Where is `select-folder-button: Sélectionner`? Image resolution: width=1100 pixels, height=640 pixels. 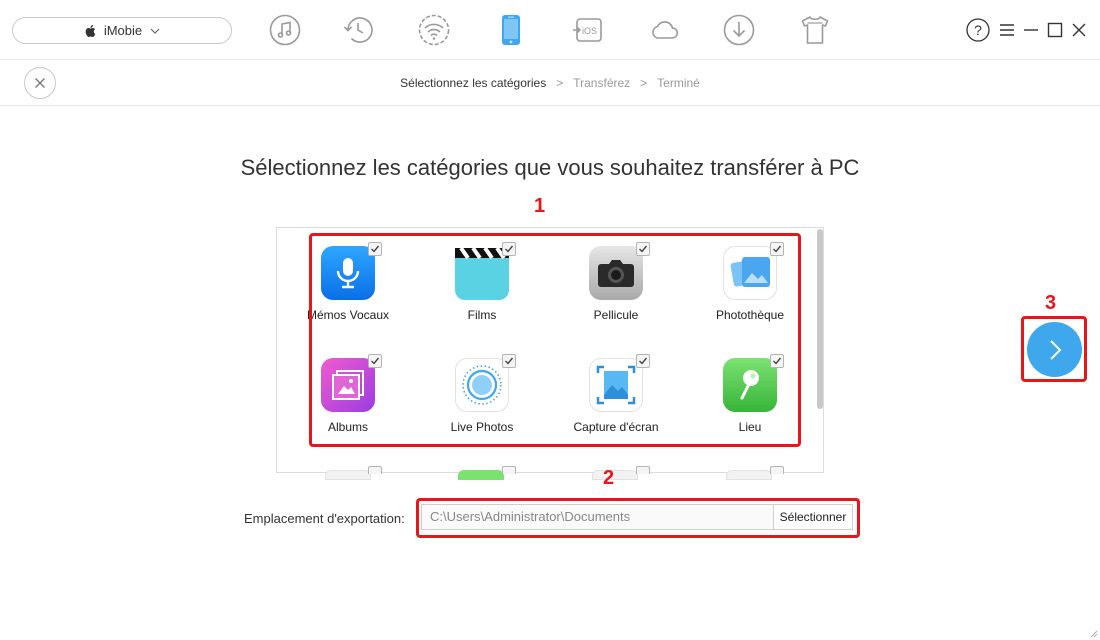
select-folder-button: Sélectionner is located at coordinates (813, 517).